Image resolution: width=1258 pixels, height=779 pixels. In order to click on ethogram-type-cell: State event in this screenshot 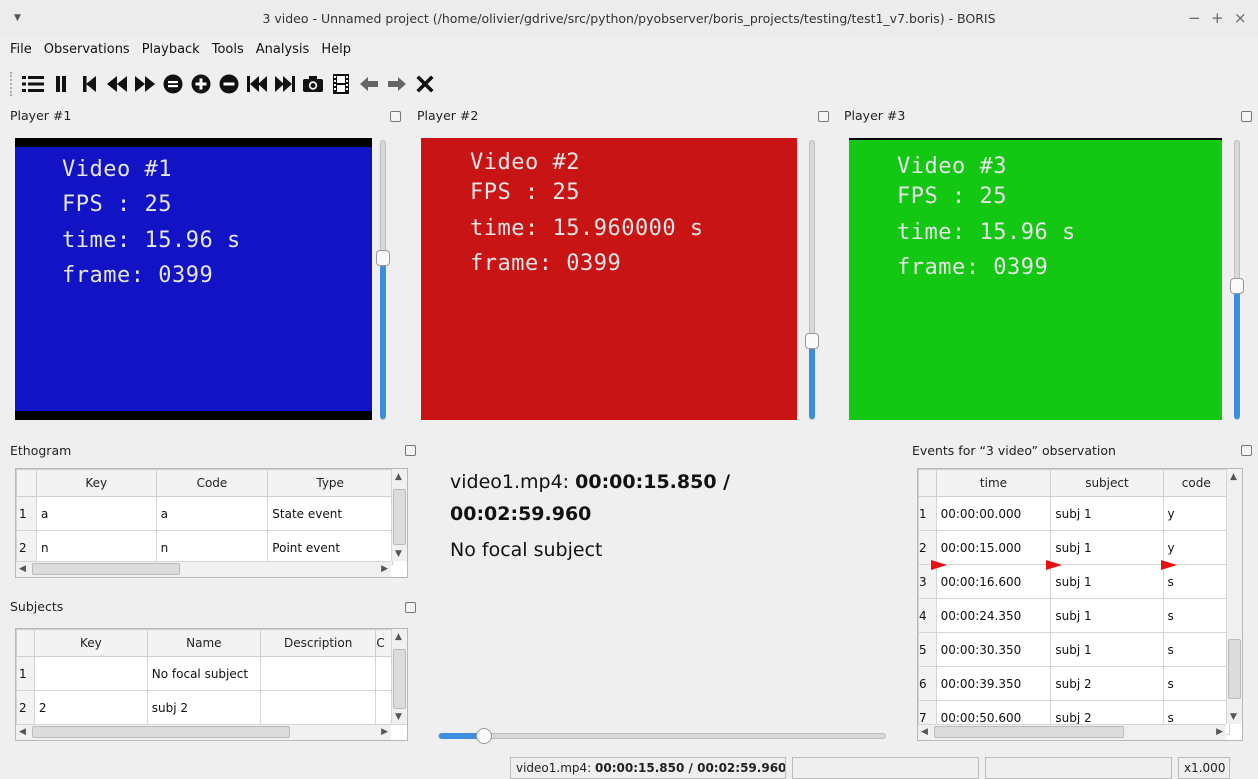, I will do `click(330, 513)`.